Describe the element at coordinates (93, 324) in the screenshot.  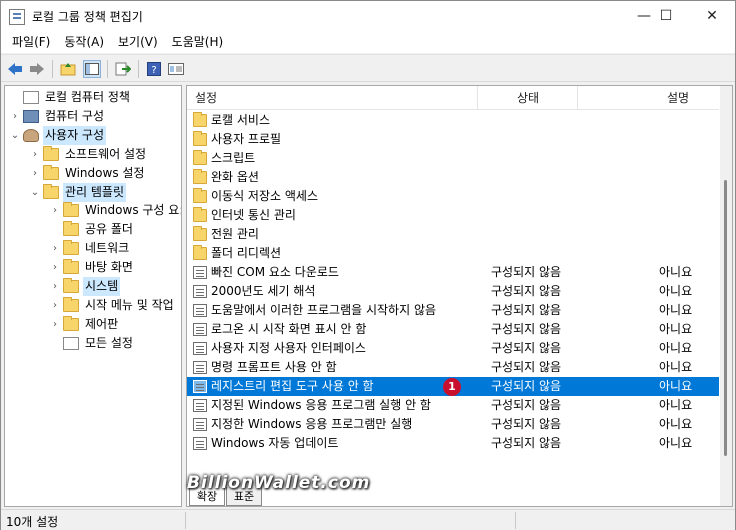
I see `tree-item: › 제어판` at that location.